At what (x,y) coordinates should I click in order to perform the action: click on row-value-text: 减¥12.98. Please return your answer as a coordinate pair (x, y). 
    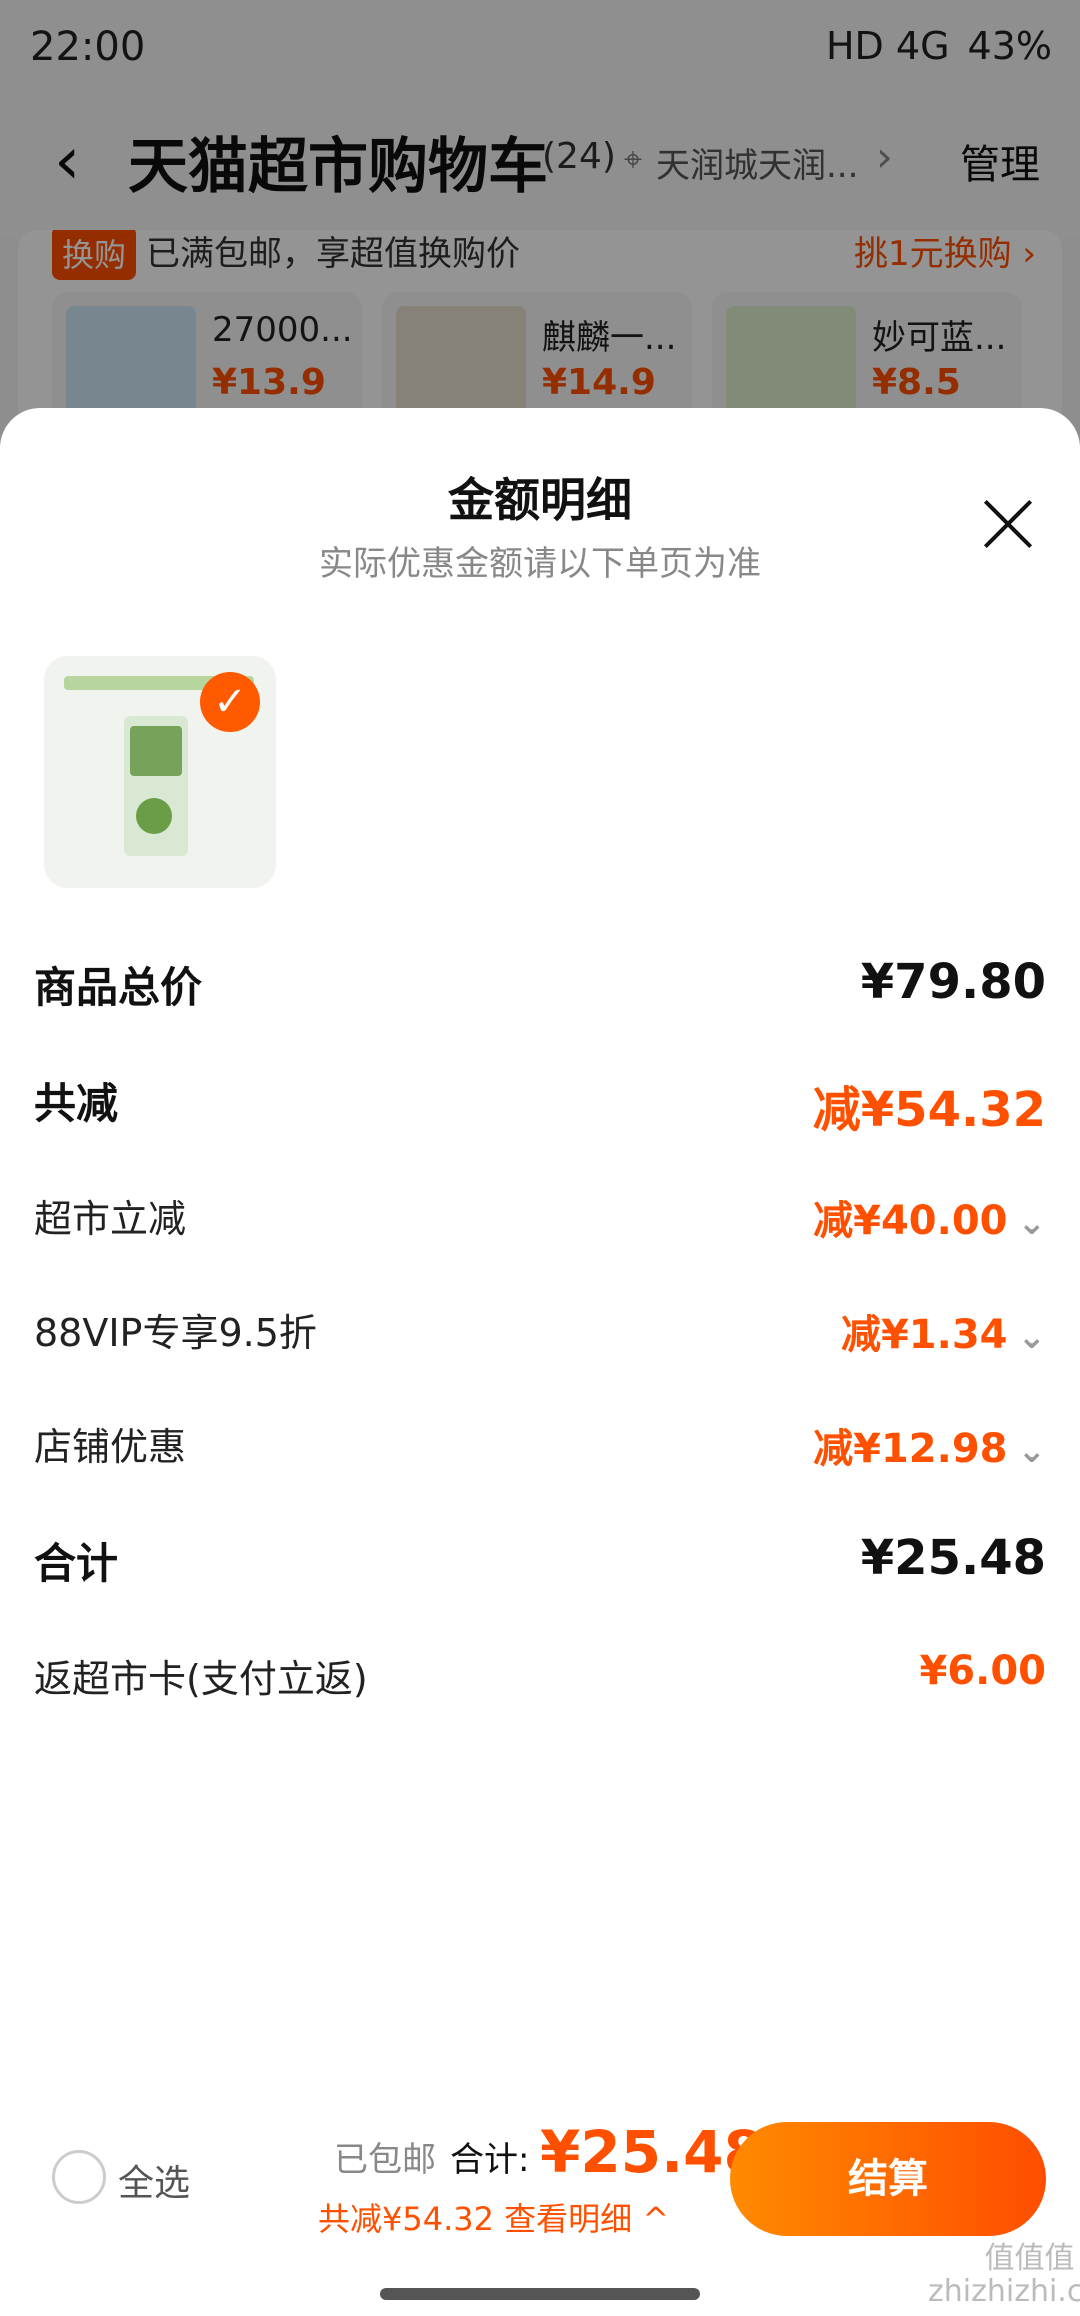
    Looking at the image, I should click on (910, 1449).